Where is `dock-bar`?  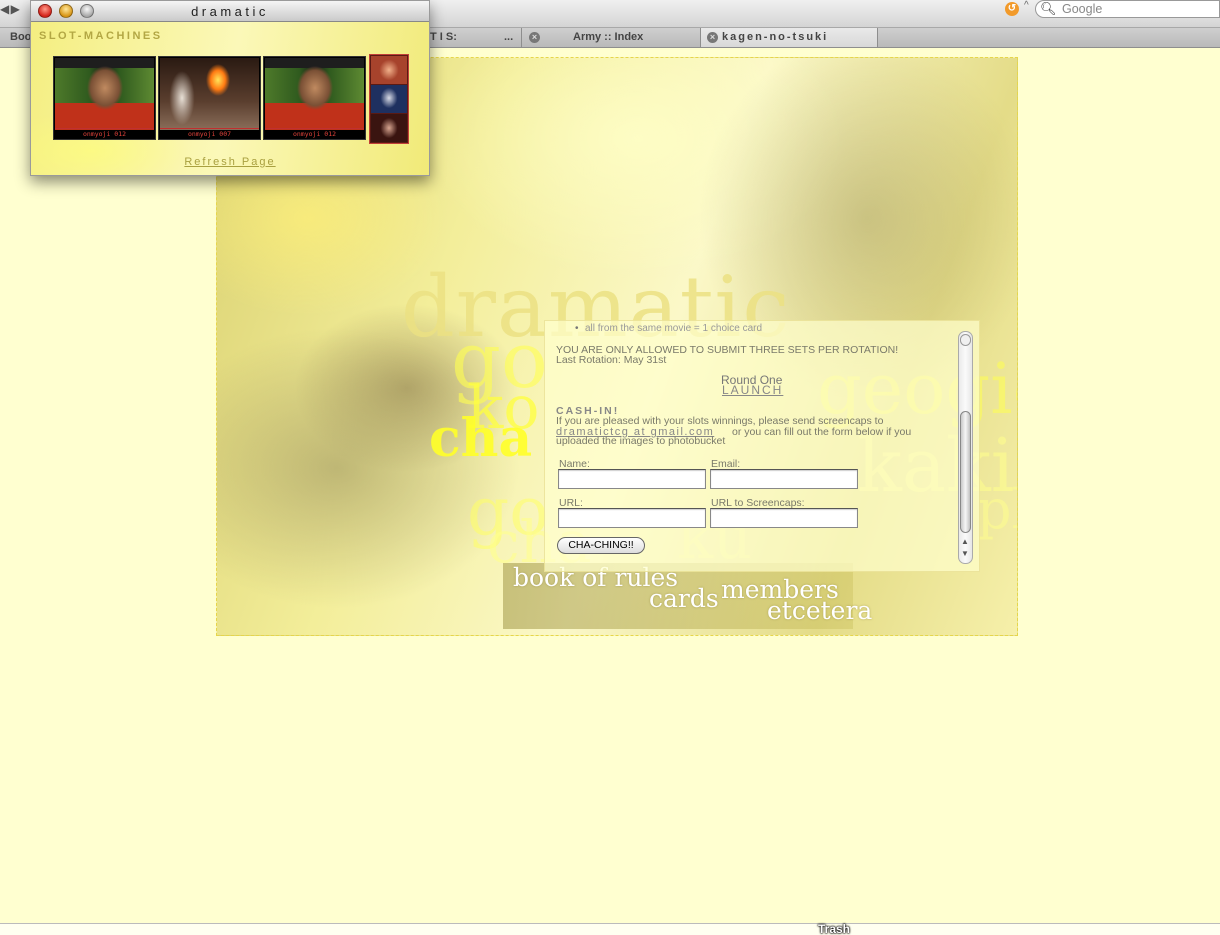 dock-bar is located at coordinates (610, 929).